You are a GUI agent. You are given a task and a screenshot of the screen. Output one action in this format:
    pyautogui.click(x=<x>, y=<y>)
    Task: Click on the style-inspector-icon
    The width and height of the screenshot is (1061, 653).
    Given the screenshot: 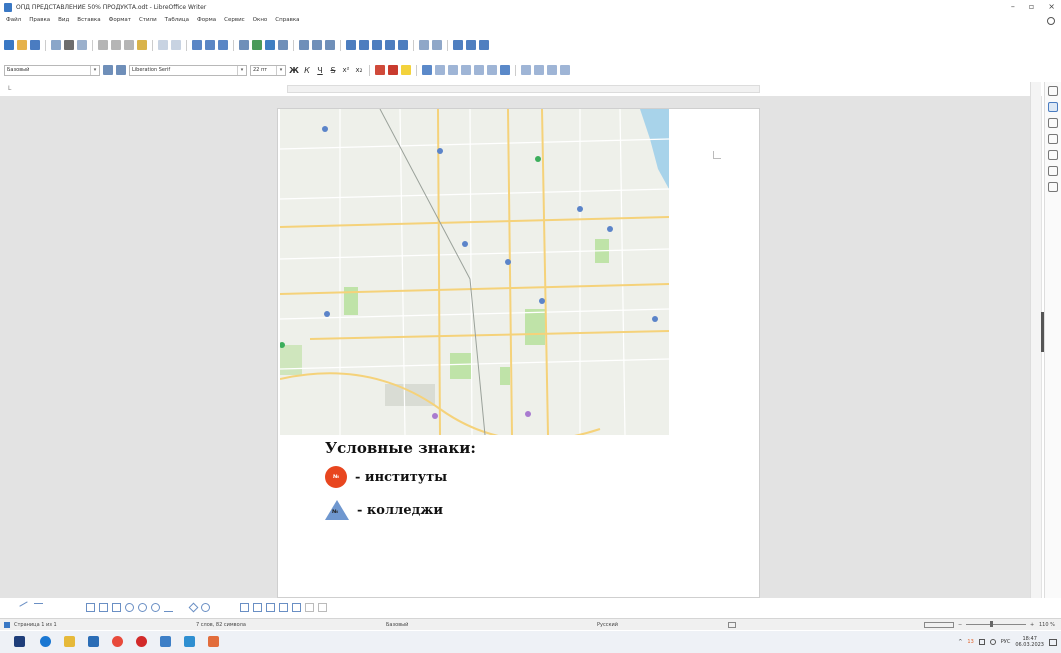 What is the action you would take?
    pyautogui.click(x=1053, y=187)
    